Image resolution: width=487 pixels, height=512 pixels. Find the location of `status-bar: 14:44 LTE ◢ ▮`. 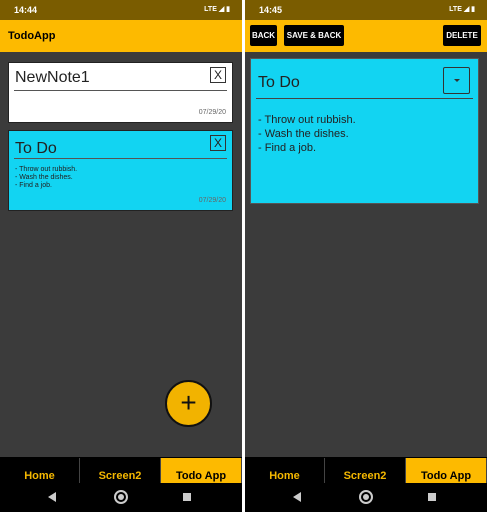

status-bar: 14:44 LTE ◢ ▮ is located at coordinates (121, 10).